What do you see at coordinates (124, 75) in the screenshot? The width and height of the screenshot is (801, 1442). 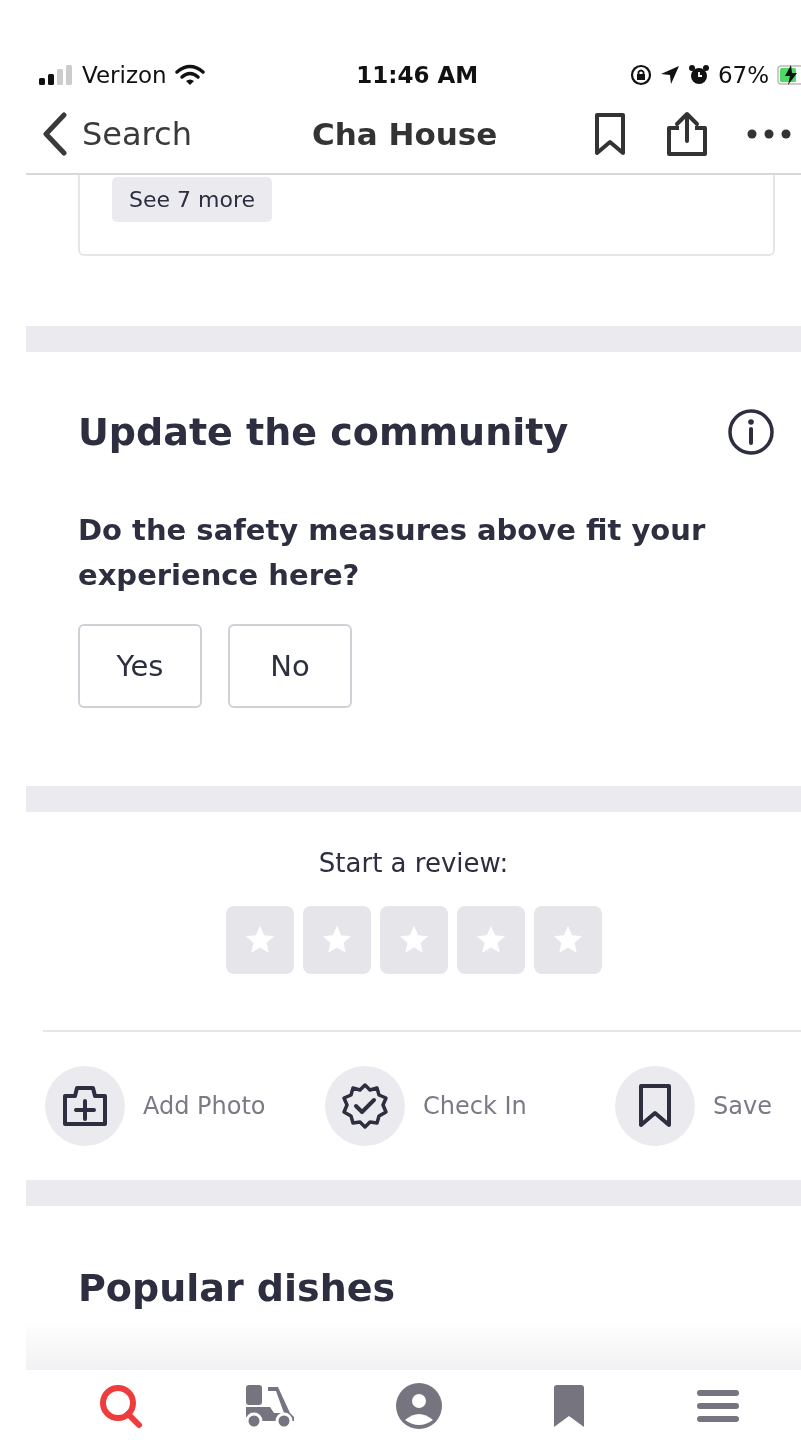 I see `carrier-name: Verizon` at bounding box center [124, 75].